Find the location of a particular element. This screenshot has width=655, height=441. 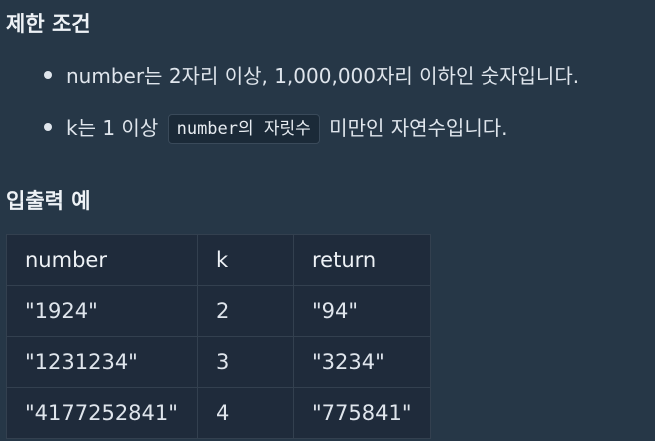

constraint-suffix: 미만인 자연수입니다. is located at coordinates (418, 128).